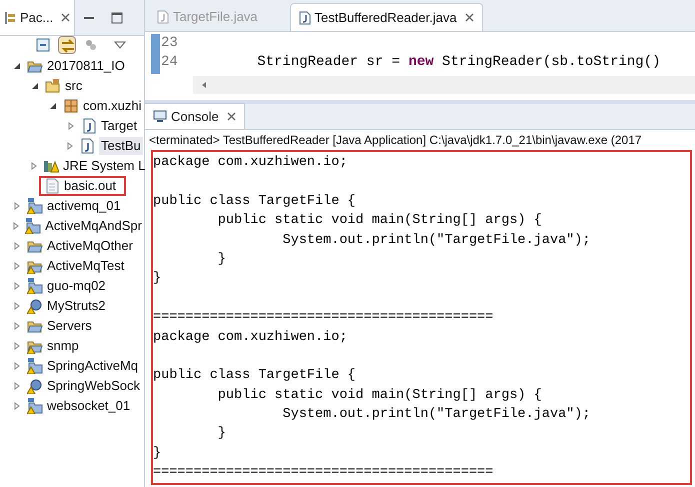 This screenshot has height=487, width=695. Describe the element at coordinates (53, 86) in the screenshot. I see `package-folder-icon` at that location.